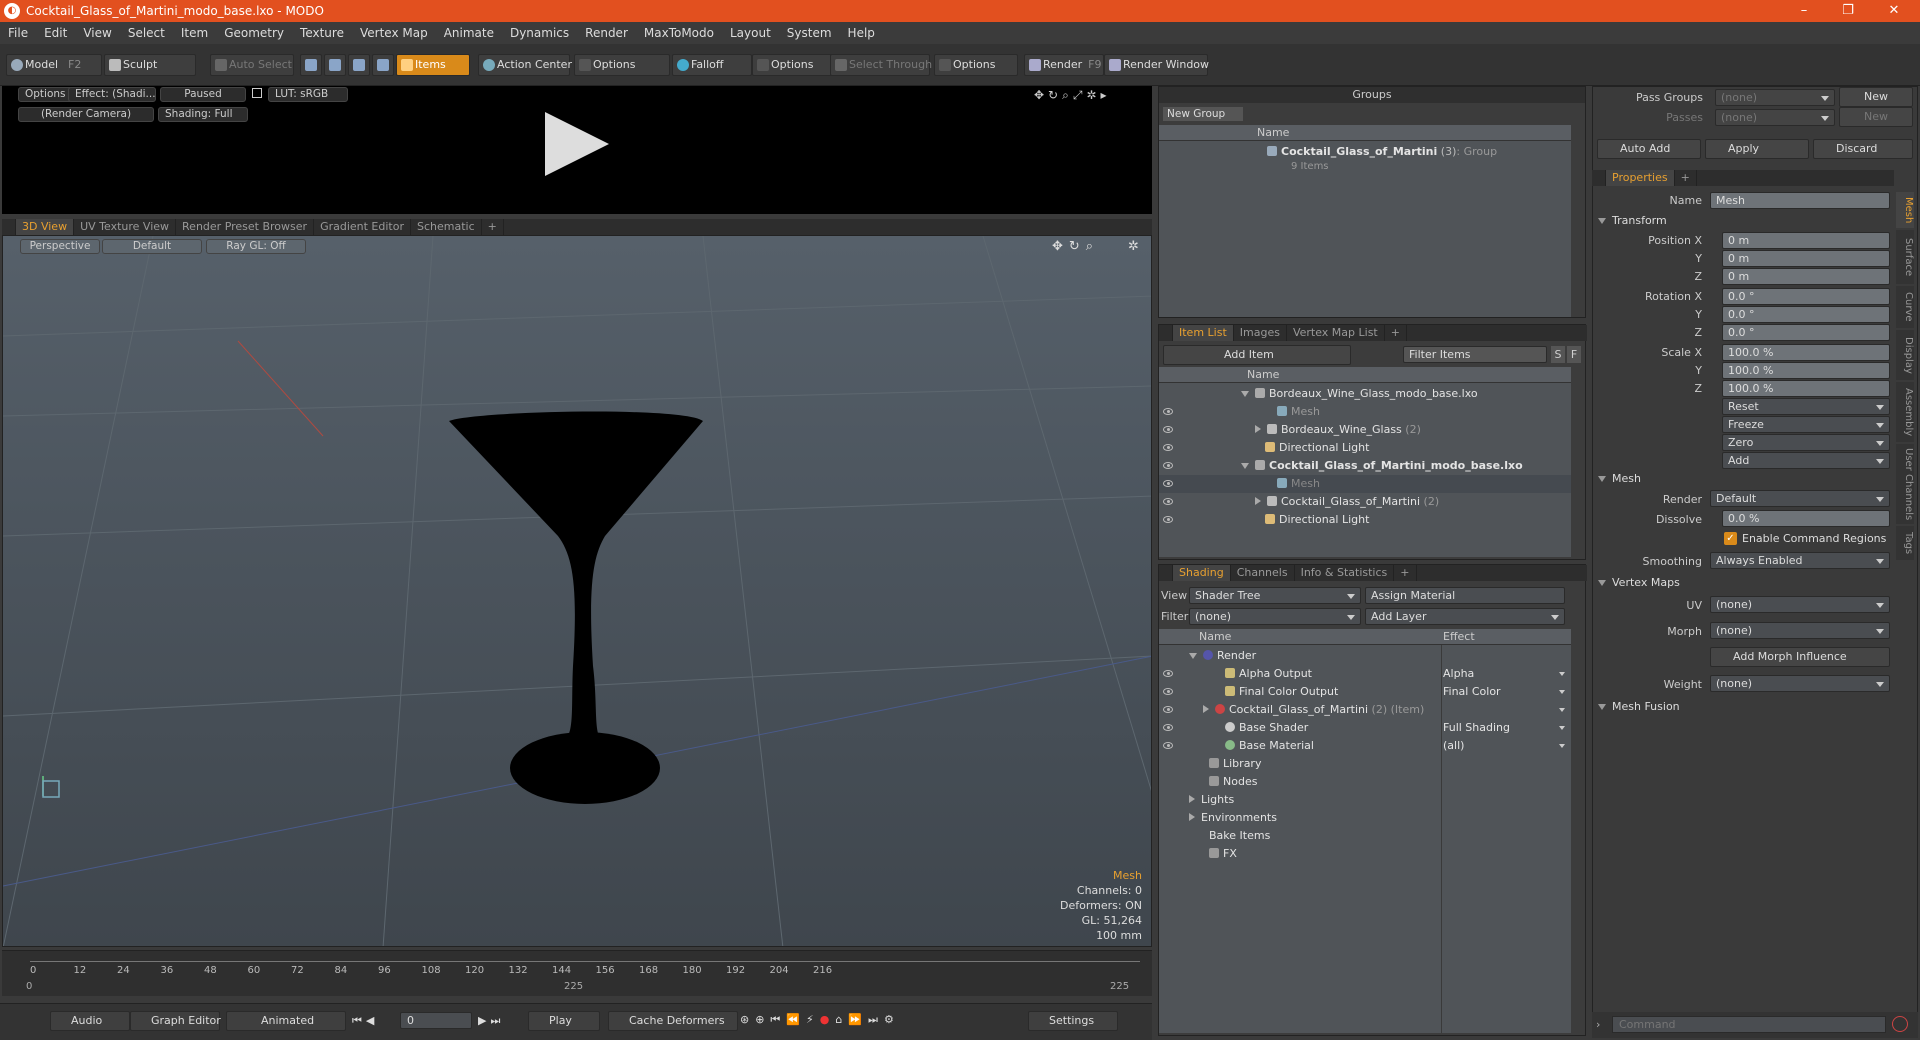  What do you see at coordinates (1730, 538) in the screenshot?
I see `enable-command-regions-checkbox: ✓` at bounding box center [1730, 538].